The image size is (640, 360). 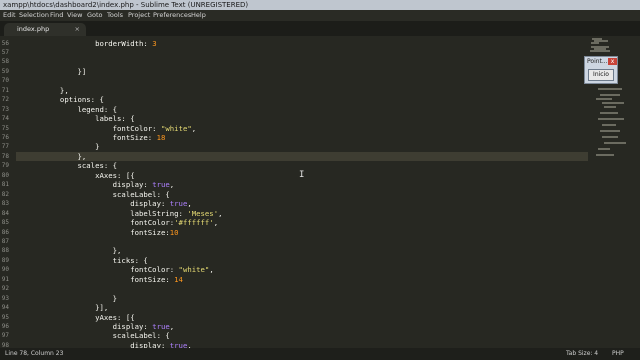 What do you see at coordinates (74, 15) in the screenshot?
I see `menu-view: View` at bounding box center [74, 15].